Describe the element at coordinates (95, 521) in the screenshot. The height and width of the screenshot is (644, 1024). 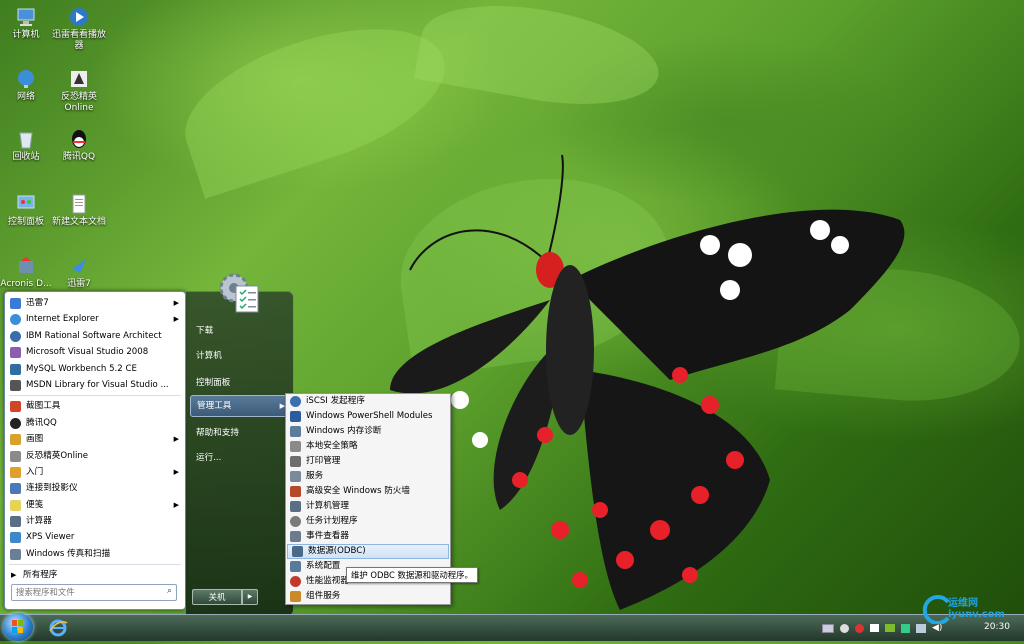
I see `program-item: 计算器` at that location.